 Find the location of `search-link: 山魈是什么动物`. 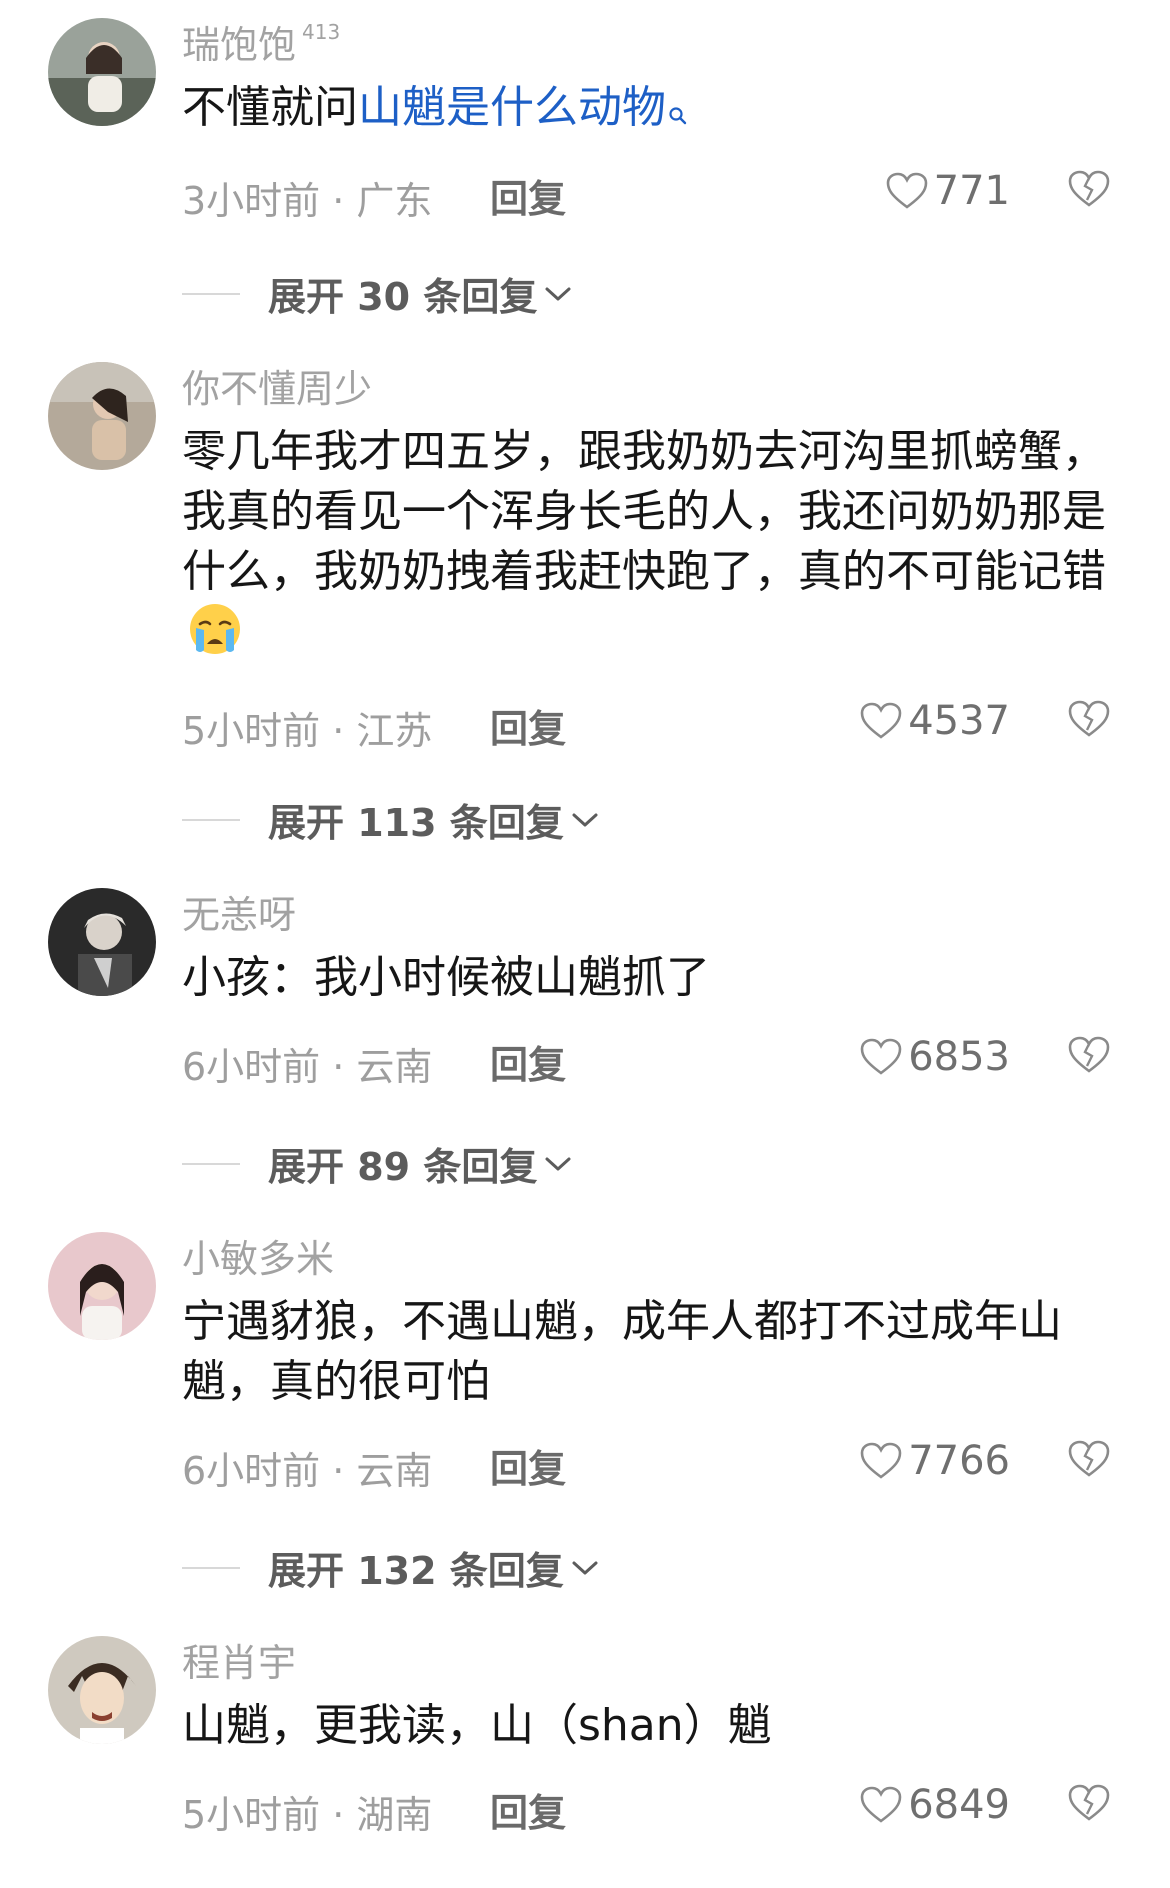

search-link: 山魈是什么动物 is located at coordinates (512, 107).